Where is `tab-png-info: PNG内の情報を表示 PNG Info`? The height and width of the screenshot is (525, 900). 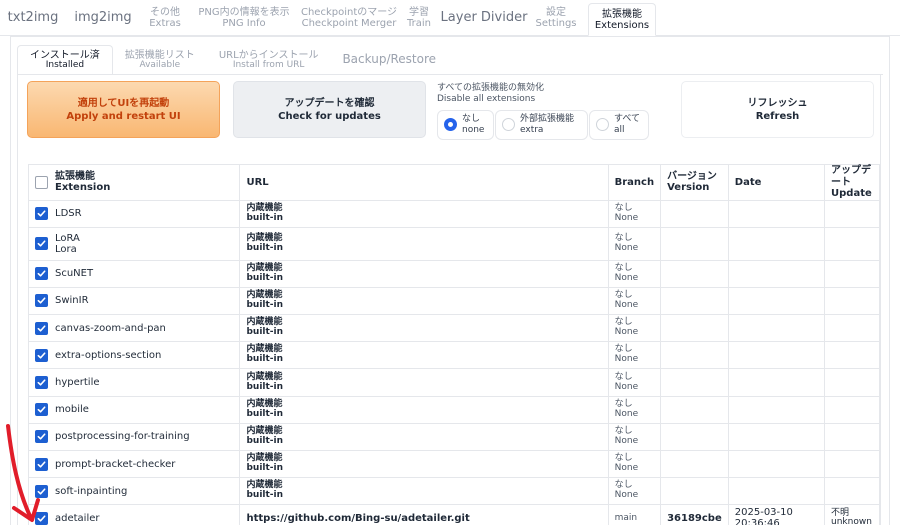
tab-png-info: PNG内の情報を表示 PNG Info is located at coordinates (244, 18).